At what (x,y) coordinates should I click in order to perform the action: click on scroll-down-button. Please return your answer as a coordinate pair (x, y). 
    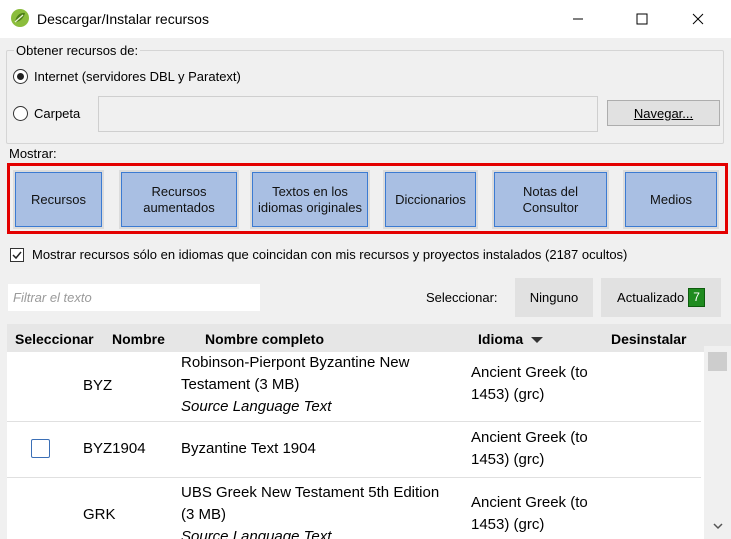
    Looking at the image, I should click on (717, 526).